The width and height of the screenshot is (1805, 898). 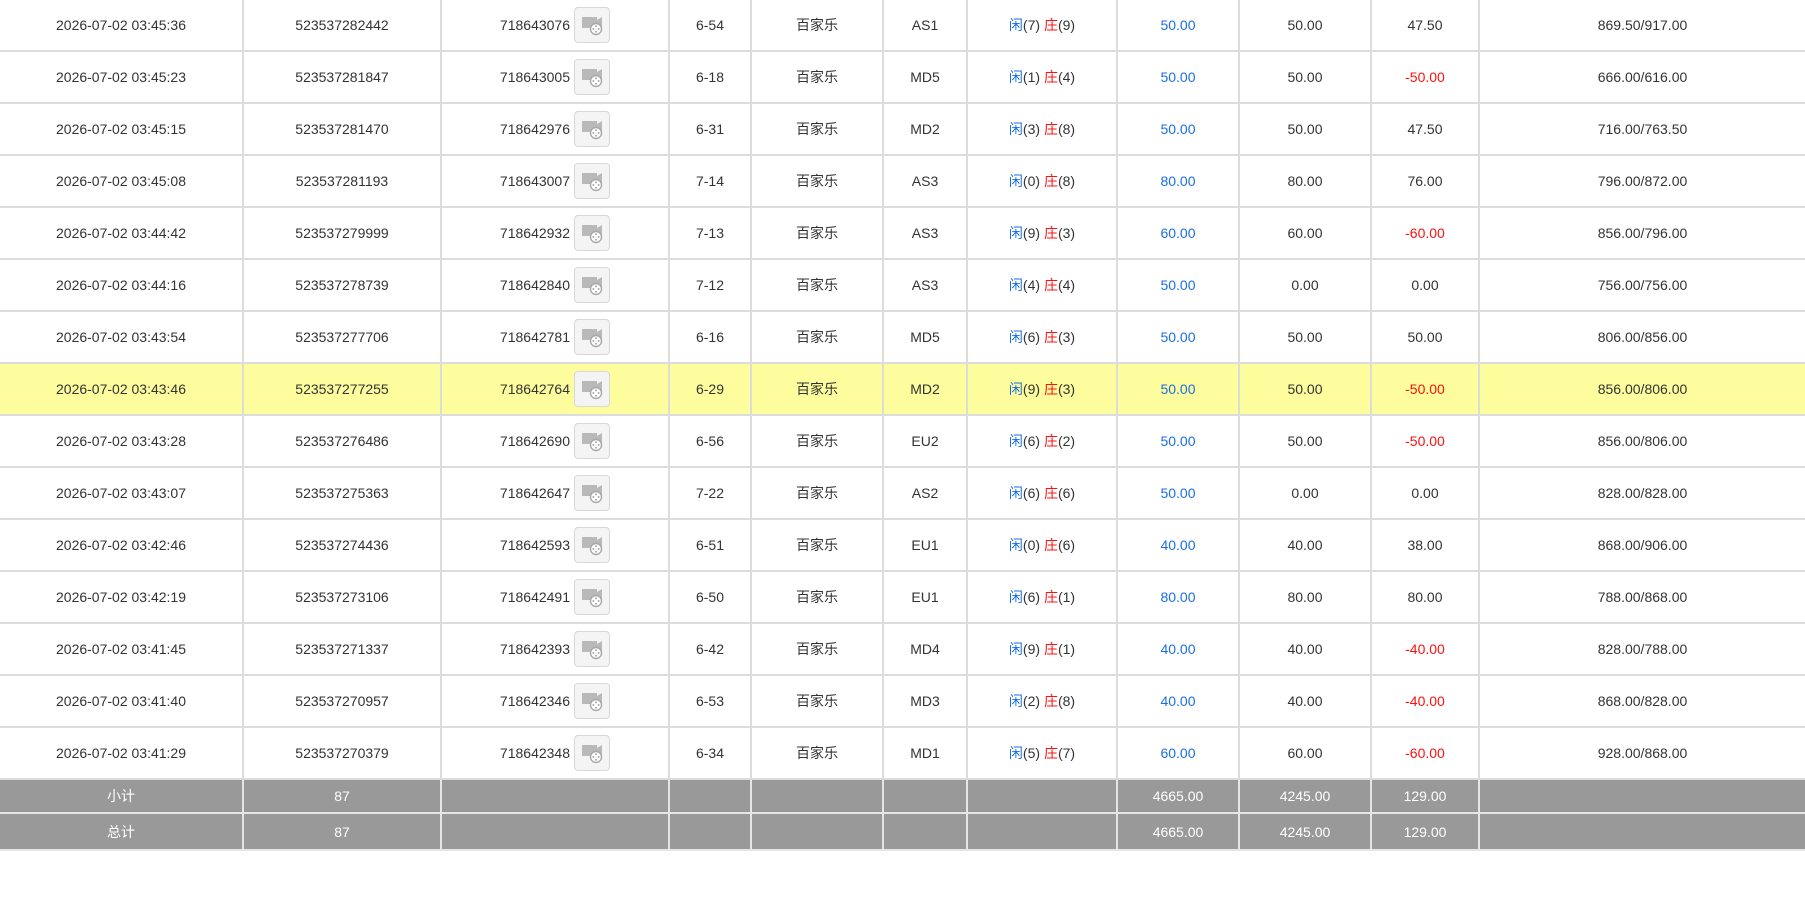 What do you see at coordinates (555, 77) in the screenshot?
I see `round-cell: 718643005` at bounding box center [555, 77].